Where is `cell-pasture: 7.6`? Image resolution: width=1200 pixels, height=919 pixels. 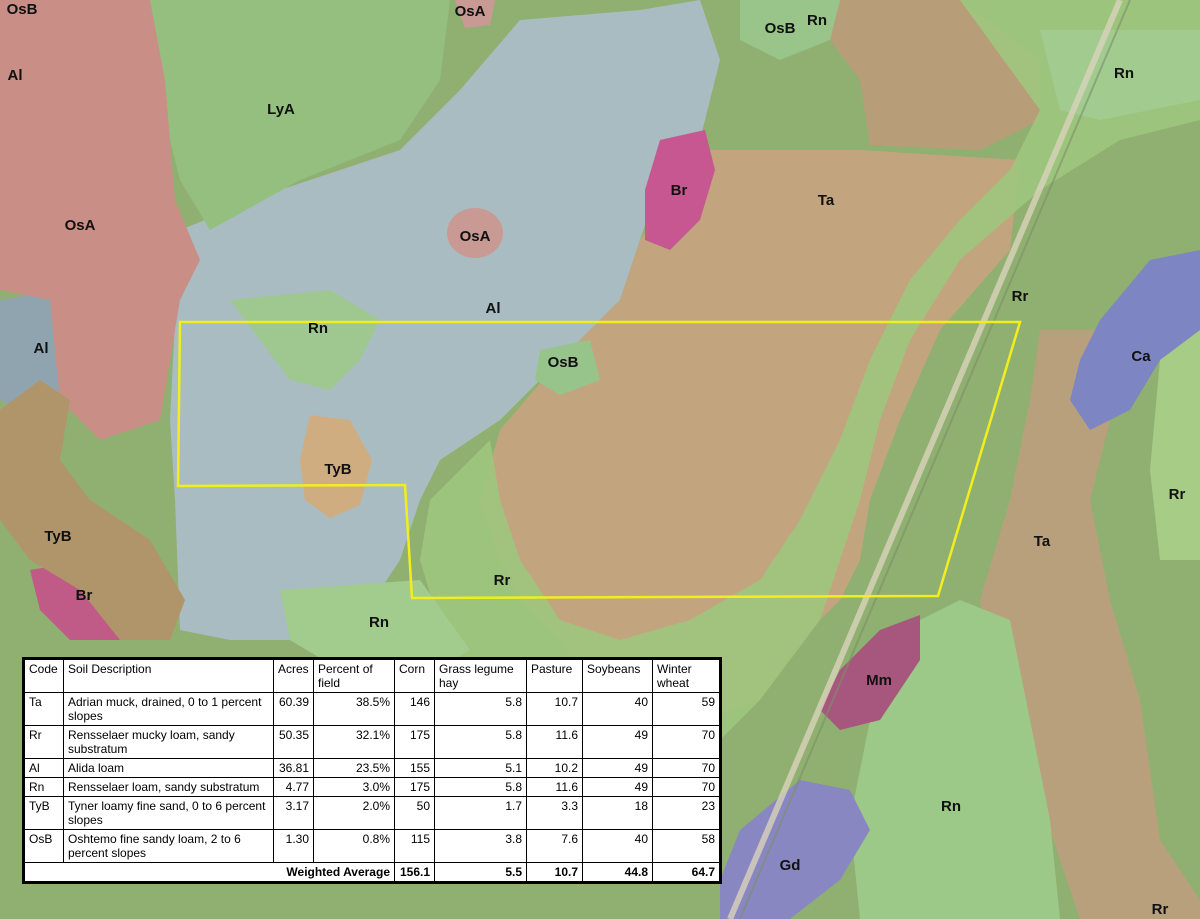 cell-pasture: 7.6 is located at coordinates (554, 846).